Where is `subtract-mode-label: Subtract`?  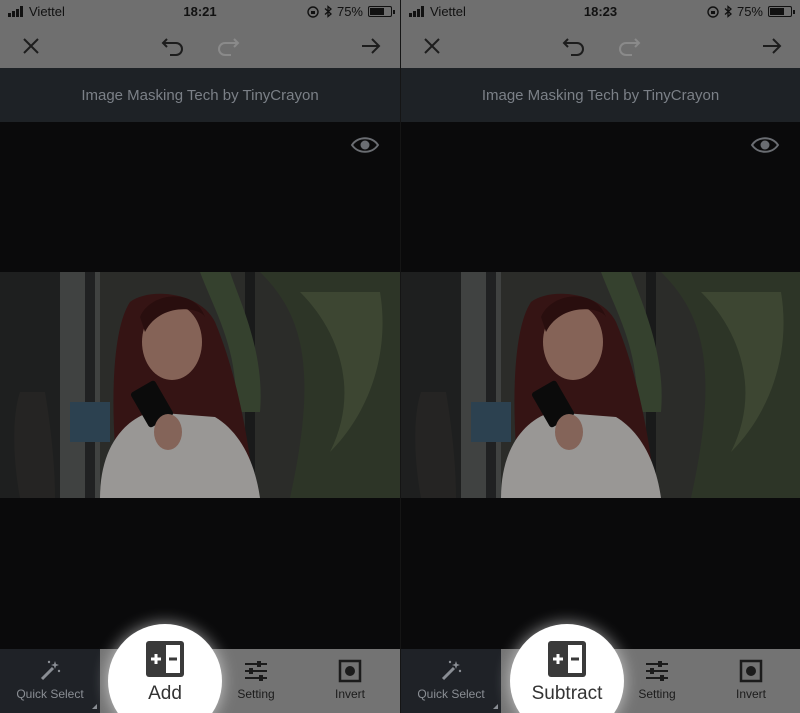
subtract-mode-label: Subtract is located at coordinates (567, 693).